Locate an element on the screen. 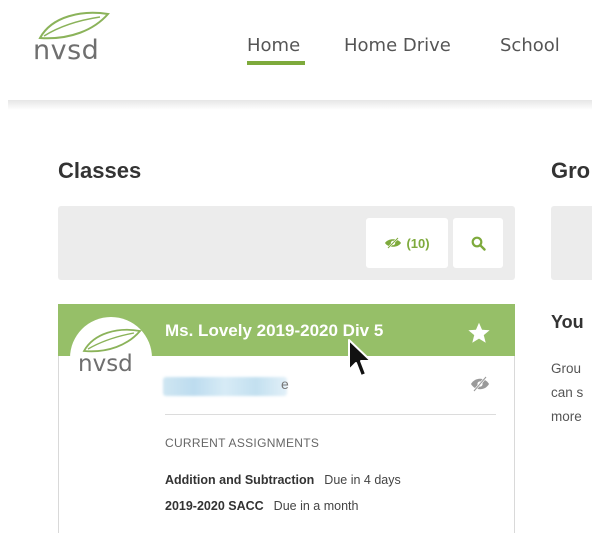 The width and height of the screenshot is (592, 533). teacher-name-suffix: e is located at coordinates (285, 384).